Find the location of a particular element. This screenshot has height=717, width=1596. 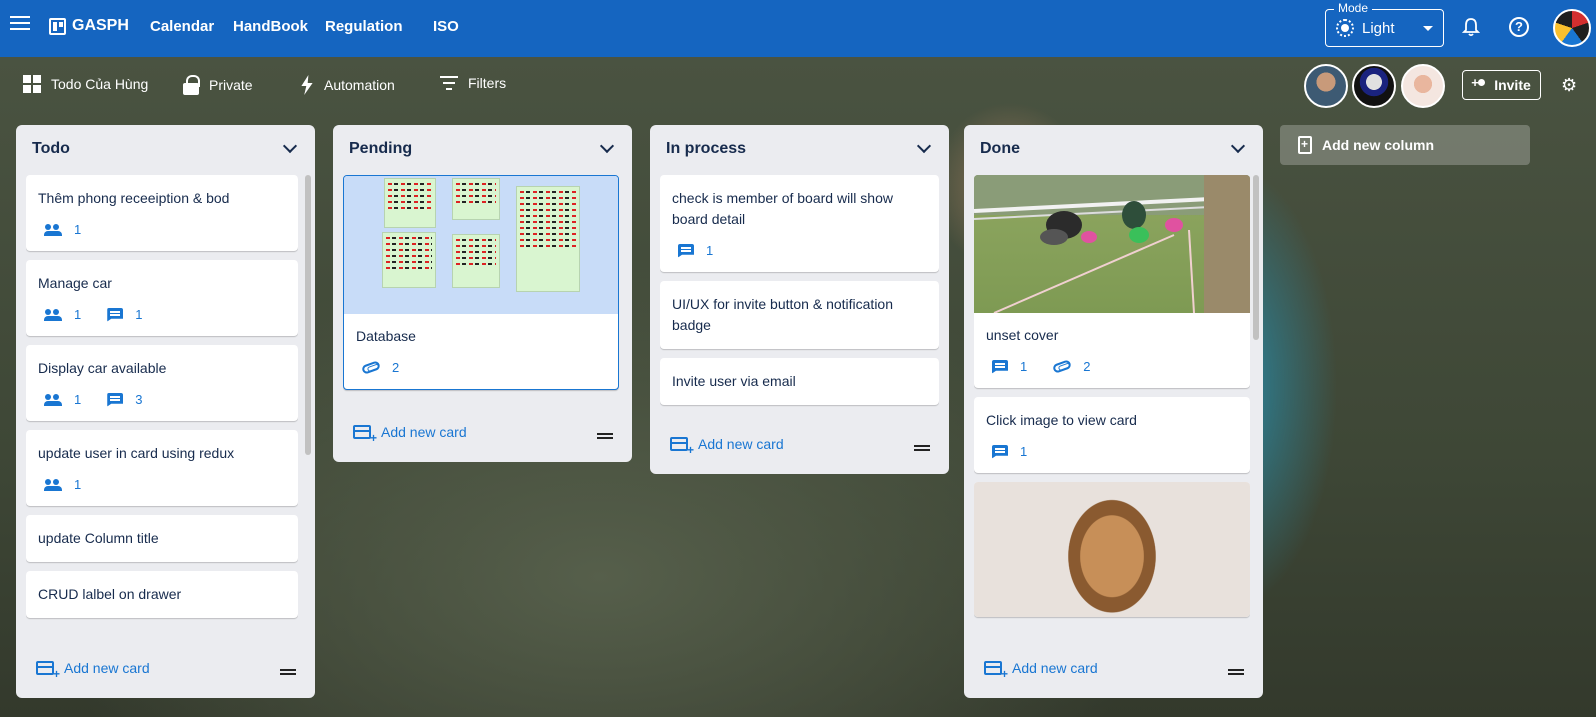

card: unset cover 1 2 is located at coordinates (1112, 281).